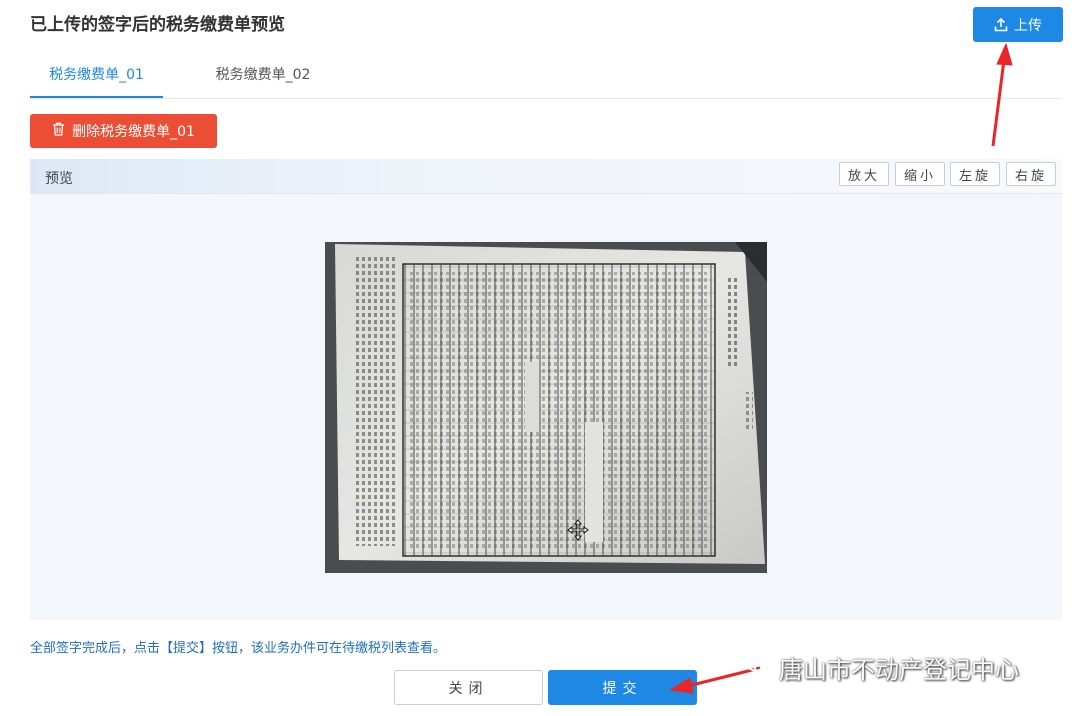 The height and width of the screenshot is (716, 1080). Describe the element at coordinates (238, 648) in the screenshot. I see `submit-hint: 全部签字完成后，点击【提交】按钮，该业务办件可在待缴税列表查看。` at that location.